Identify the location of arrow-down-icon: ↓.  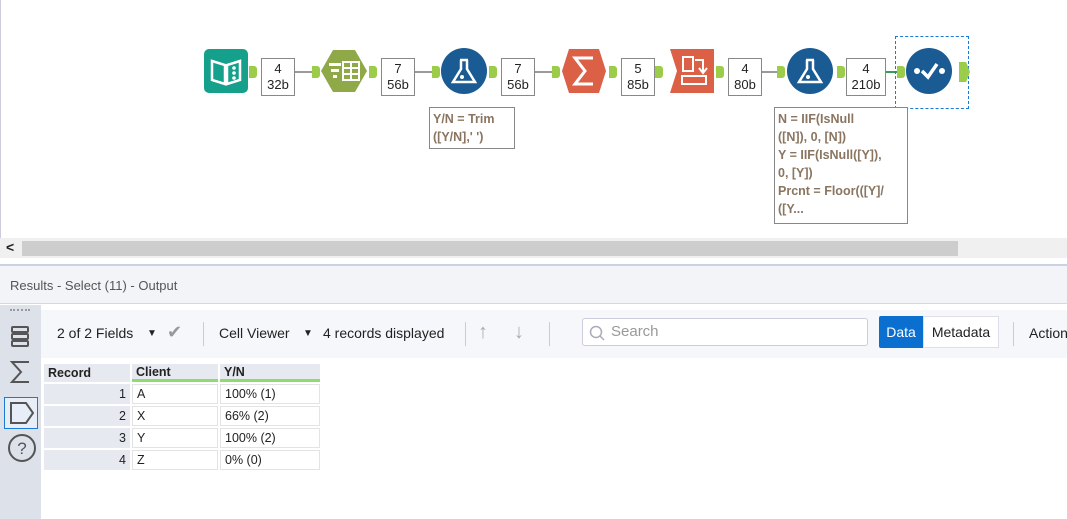
(519, 332).